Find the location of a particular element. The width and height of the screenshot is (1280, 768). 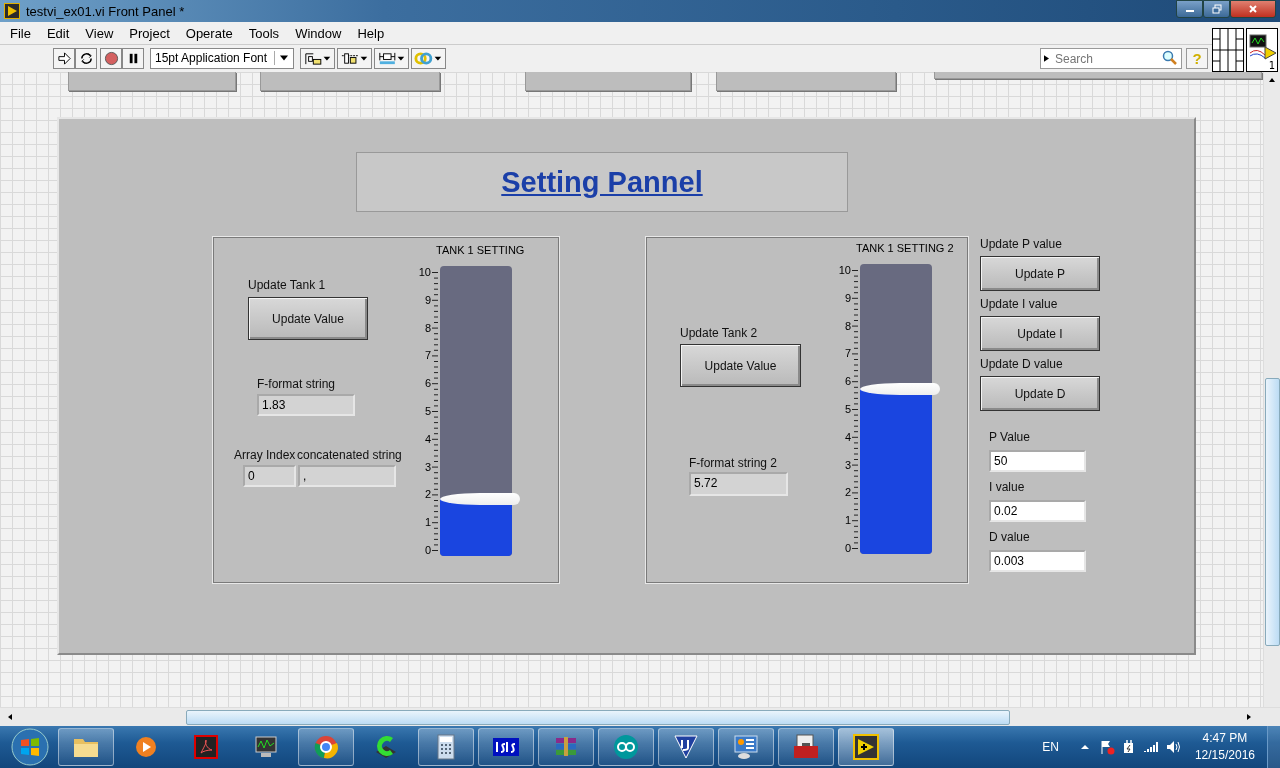

numeric-control: 0.02 is located at coordinates (1037, 511).